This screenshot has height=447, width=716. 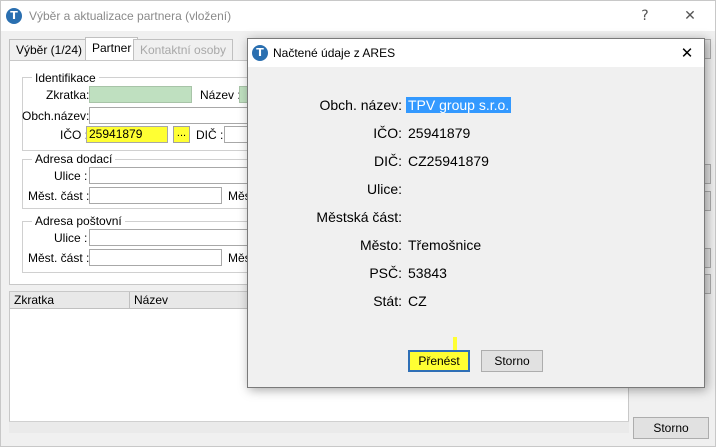 I want to click on obch-nazev-label: Obch.název:, so click(x=56, y=116).